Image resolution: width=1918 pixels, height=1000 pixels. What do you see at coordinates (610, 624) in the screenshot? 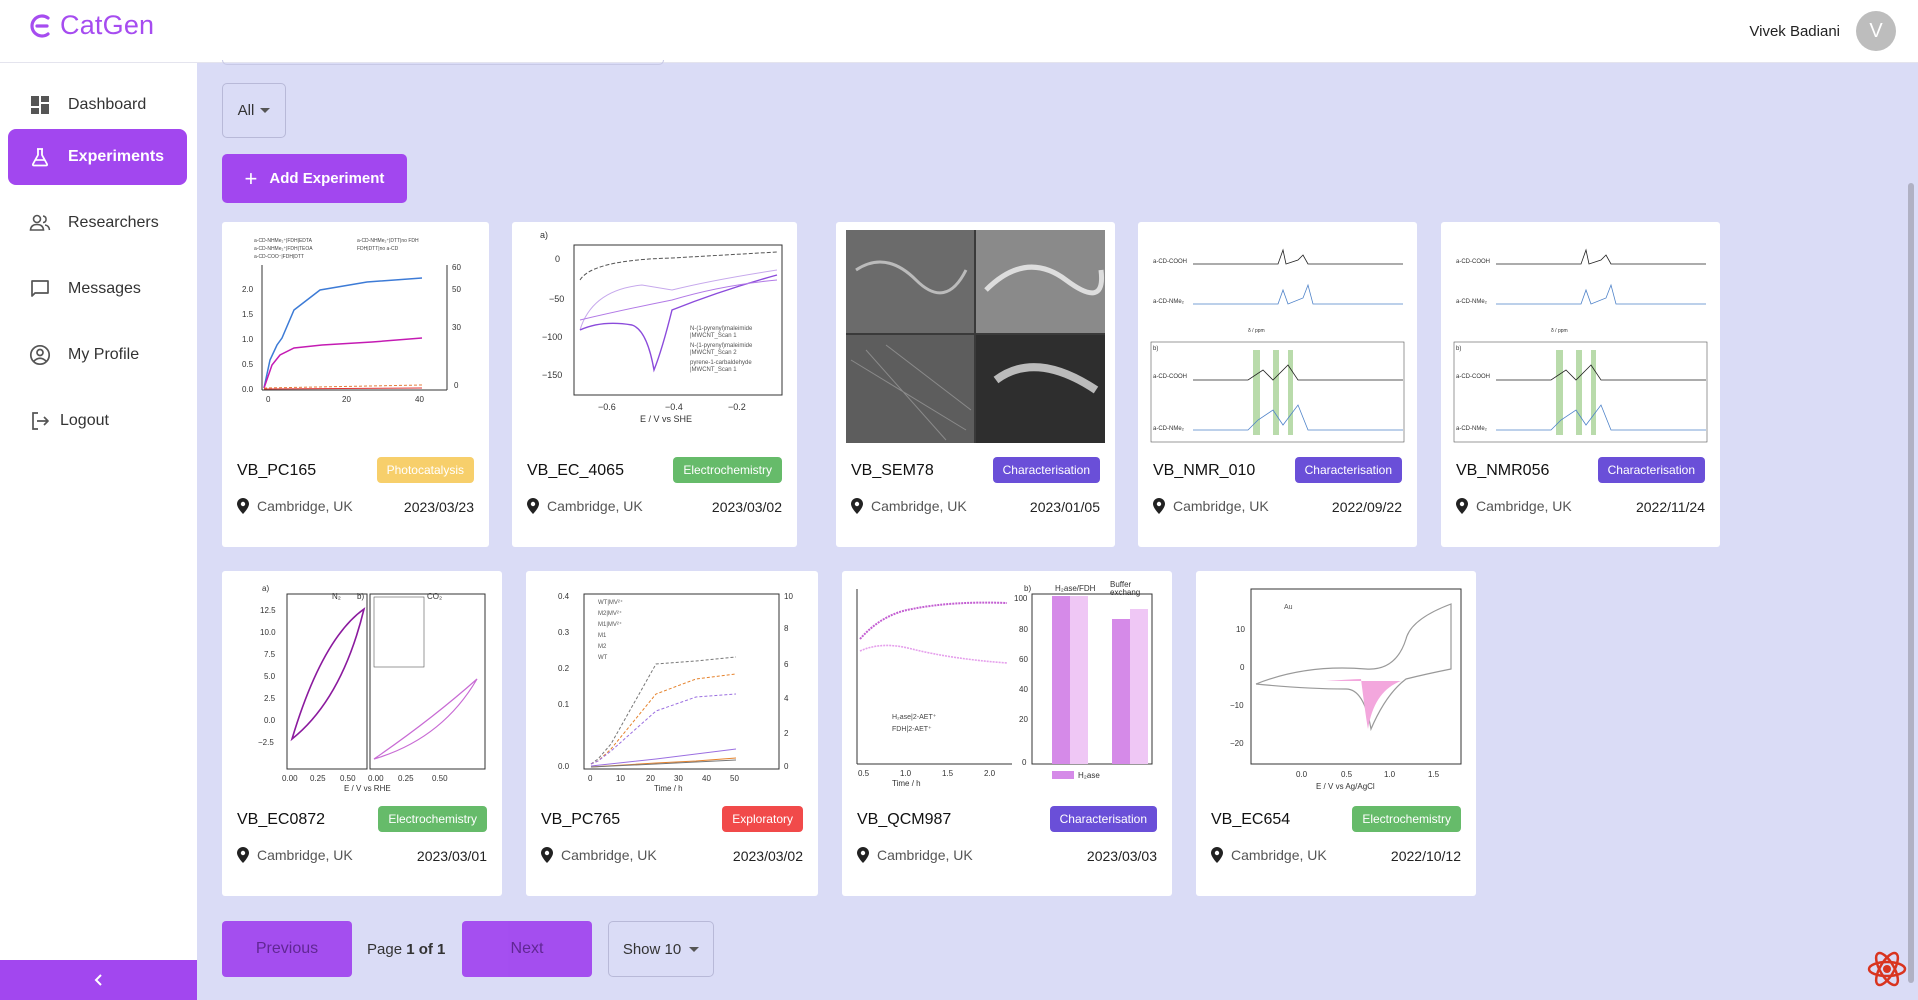
I see `svg-text: M1|MV²⁺` at bounding box center [610, 624].